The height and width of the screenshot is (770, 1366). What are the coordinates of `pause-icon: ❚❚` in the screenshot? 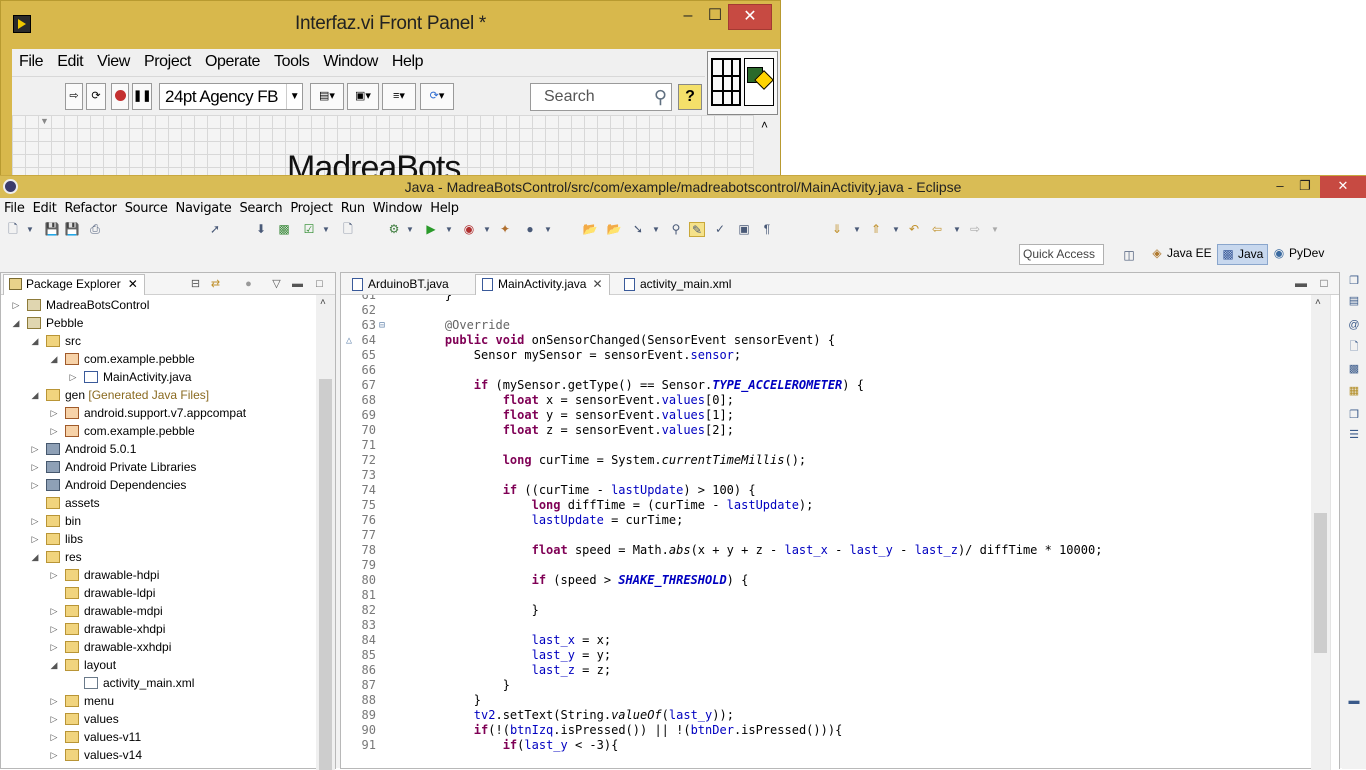 It's located at (142, 96).